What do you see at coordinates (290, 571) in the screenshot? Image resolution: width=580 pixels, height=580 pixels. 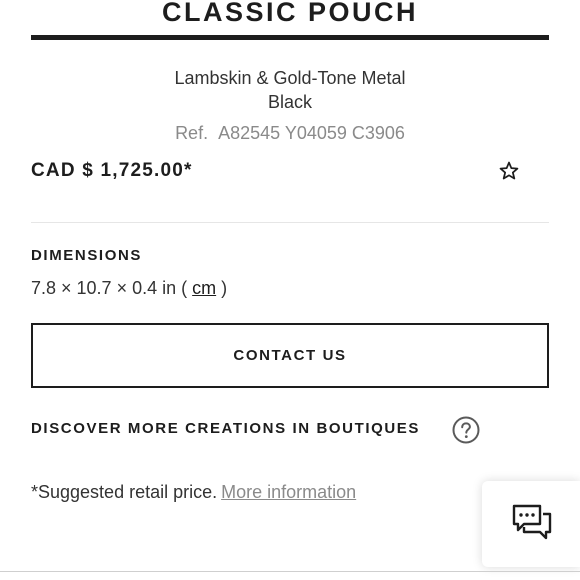 I see `bottom-border` at bounding box center [290, 571].